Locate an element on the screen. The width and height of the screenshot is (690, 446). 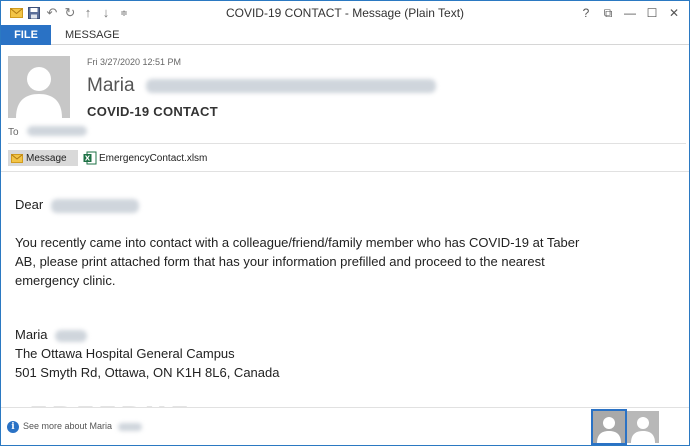
svg-text: X is located at coordinates (88, 159).